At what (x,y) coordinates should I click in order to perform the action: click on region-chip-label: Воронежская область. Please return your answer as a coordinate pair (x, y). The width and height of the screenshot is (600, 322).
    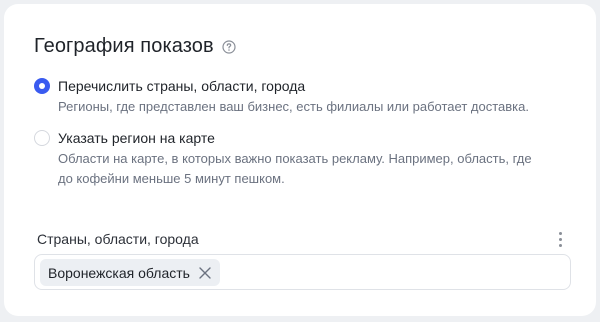
    Looking at the image, I should click on (119, 272).